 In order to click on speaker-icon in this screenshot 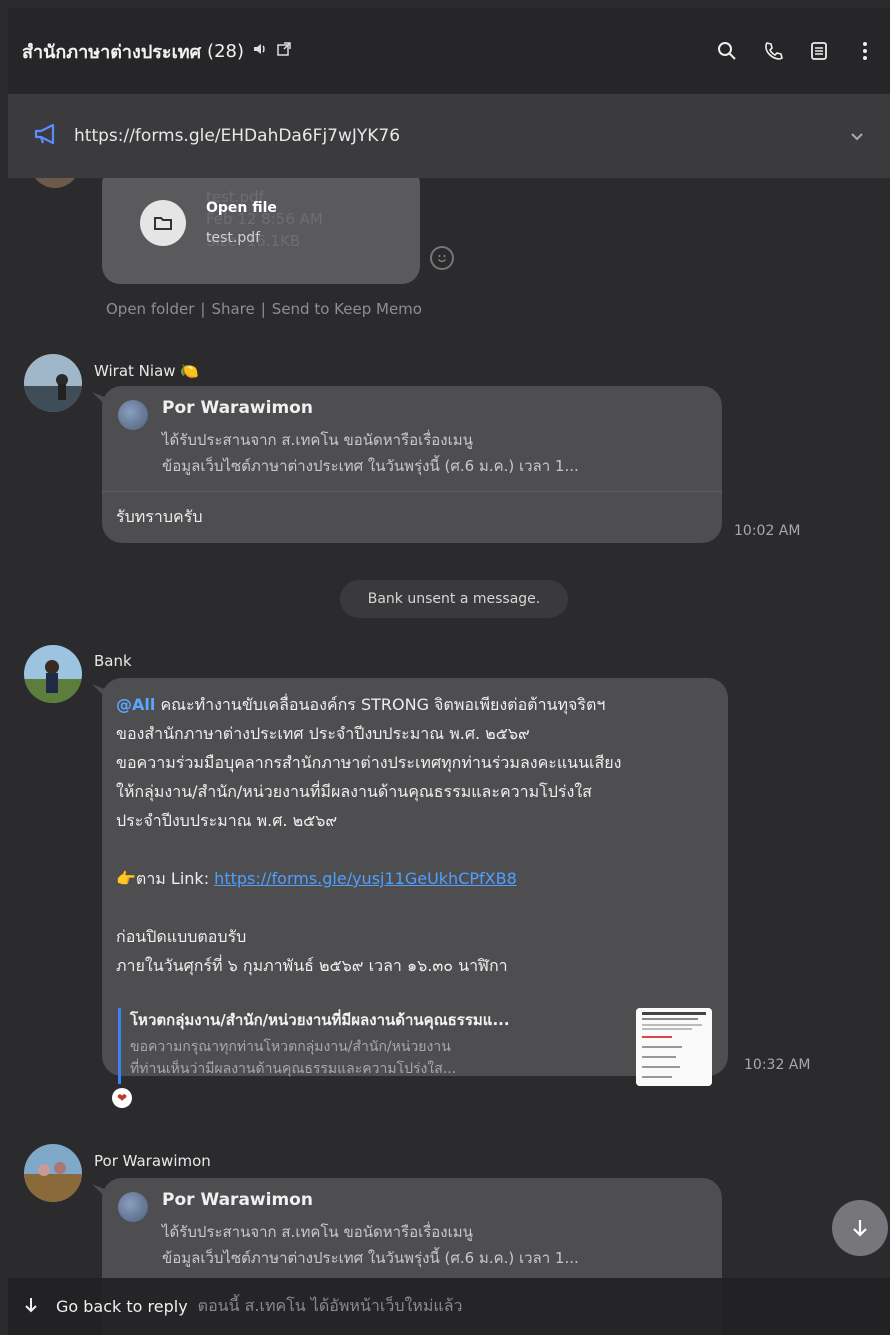, I will do `click(260, 51)`.